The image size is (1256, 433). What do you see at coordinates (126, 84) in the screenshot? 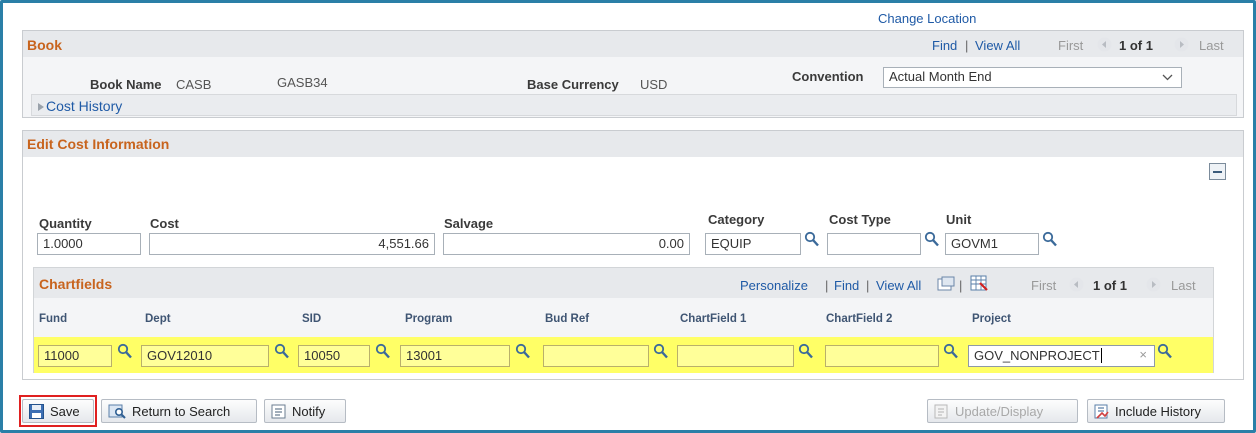
I see `book-name-label: Book Name` at bounding box center [126, 84].